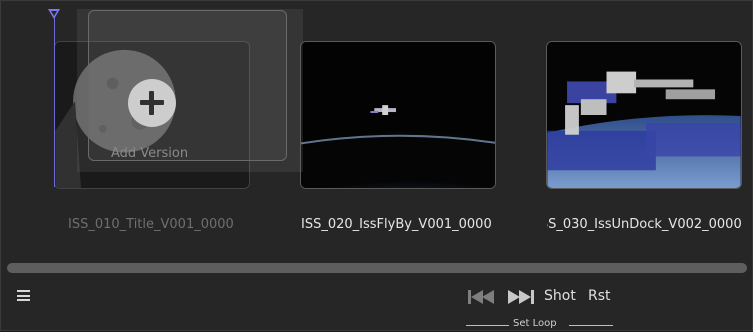 The image size is (753, 332). Describe the element at coordinates (481, 297) in the screenshot. I see `skip-back-icon` at that location.